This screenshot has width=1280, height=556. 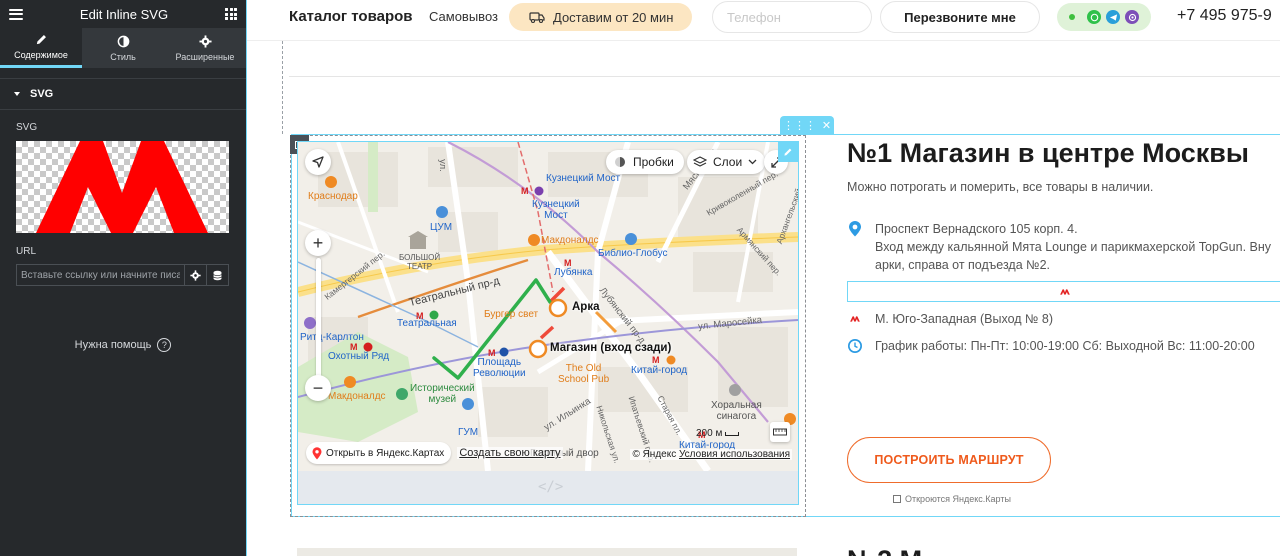 What do you see at coordinates (468, 432) in the screenshot?
I see `map-label: ГУМ` at bounding box center [468, 432].